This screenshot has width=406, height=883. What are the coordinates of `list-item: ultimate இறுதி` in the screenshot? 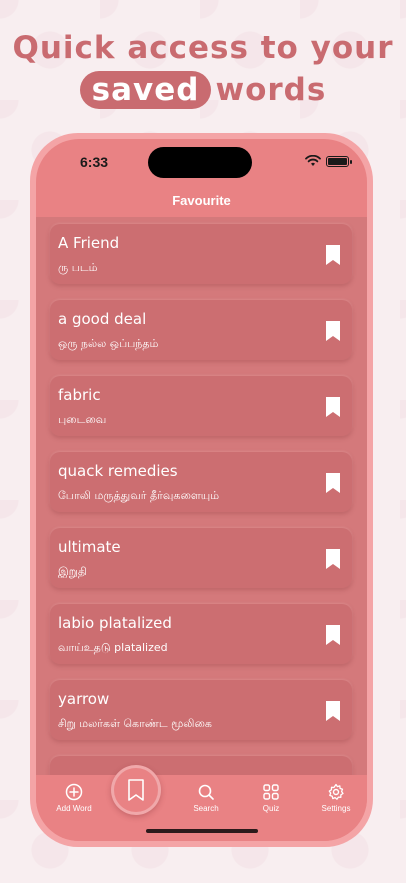 It's located at (201, 558).